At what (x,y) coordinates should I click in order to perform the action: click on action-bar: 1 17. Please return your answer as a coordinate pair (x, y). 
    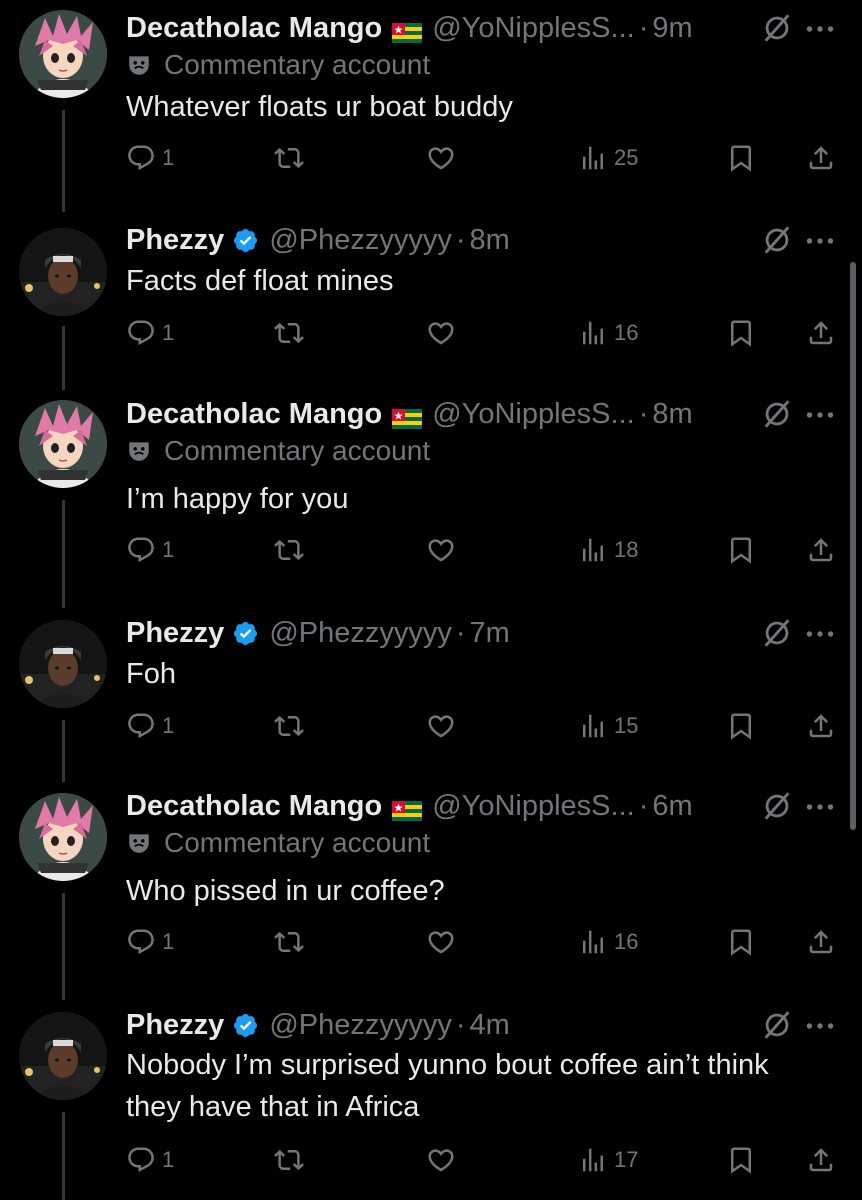
    Looking at the image, I should click on (486, 1160).